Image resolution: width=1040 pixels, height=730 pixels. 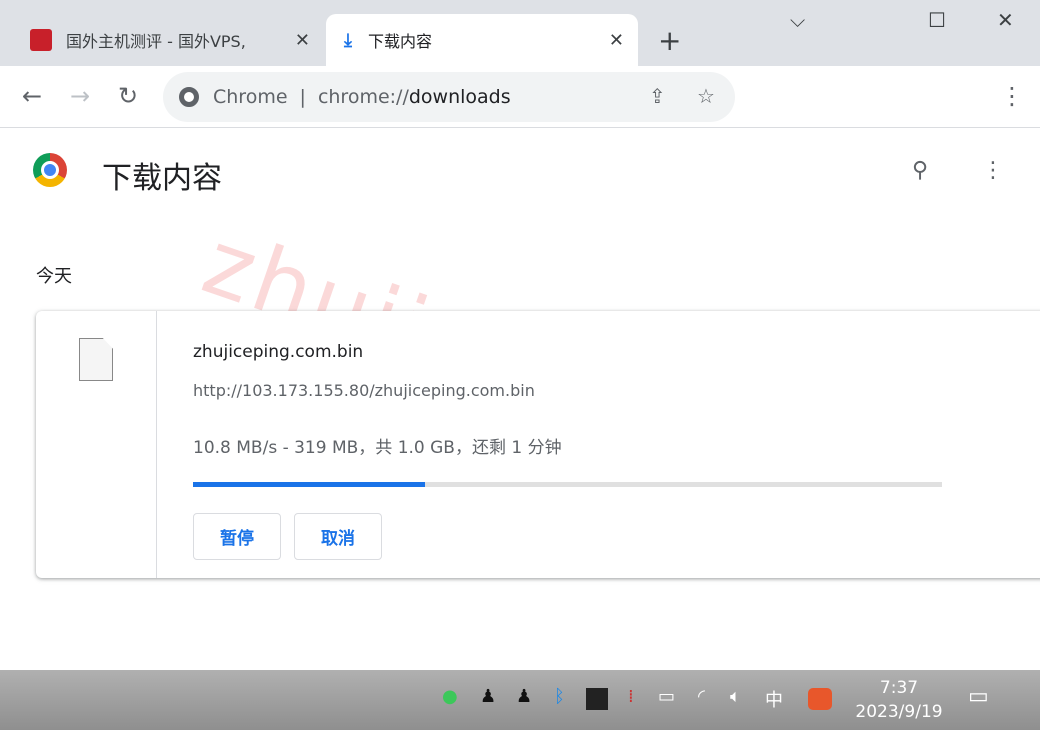 What do you see at coordinates (128, 96) in the screenshot?
I see `reload-button: ↻` at bounding box center [128, 96].